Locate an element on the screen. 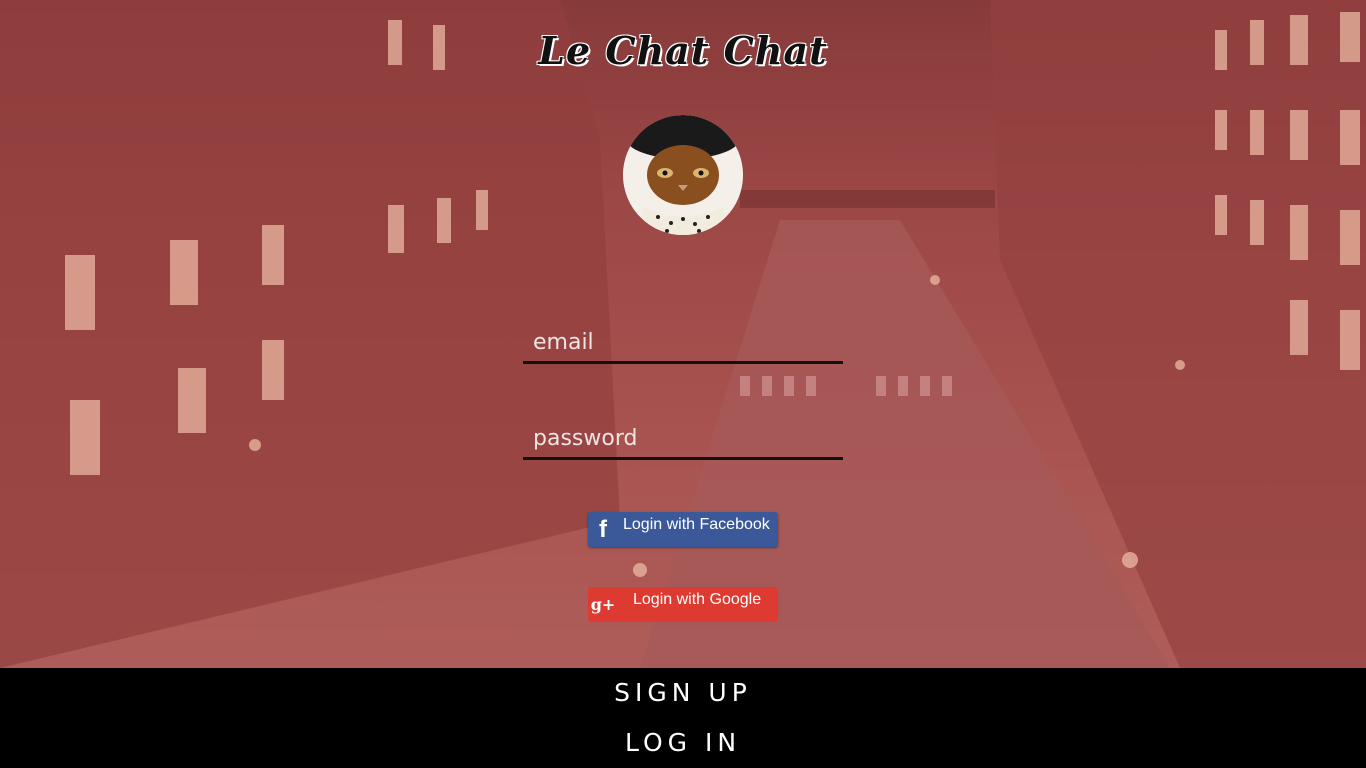 This screenshot has width=1366, height=768. password-input is located at coordinates (683, 440).